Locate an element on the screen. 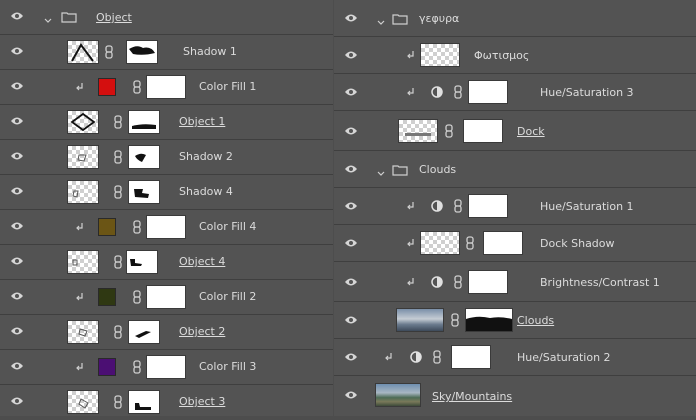 The image size is (696, 420). layer-name: Φωτισμος is located at coordinates (501, 55).